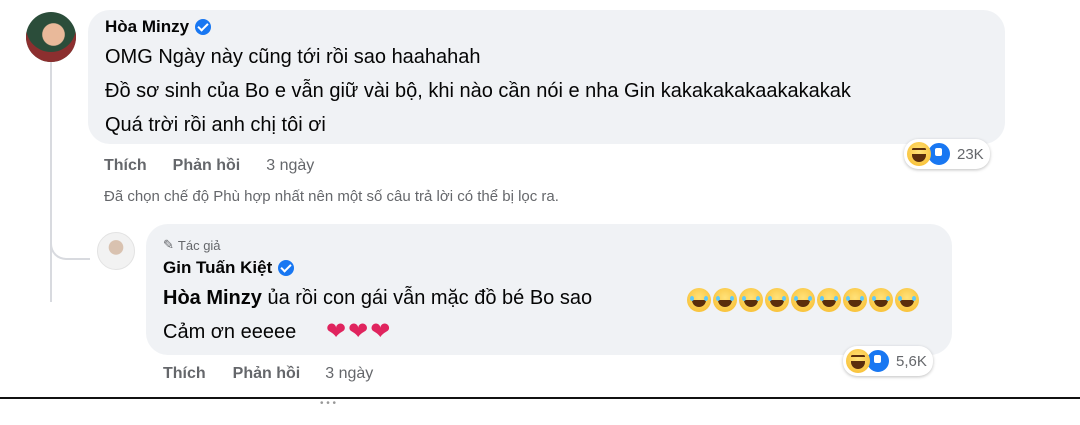 This screenshot has height=425, width=1080. I want to click on thread-line, so click(51, 182).